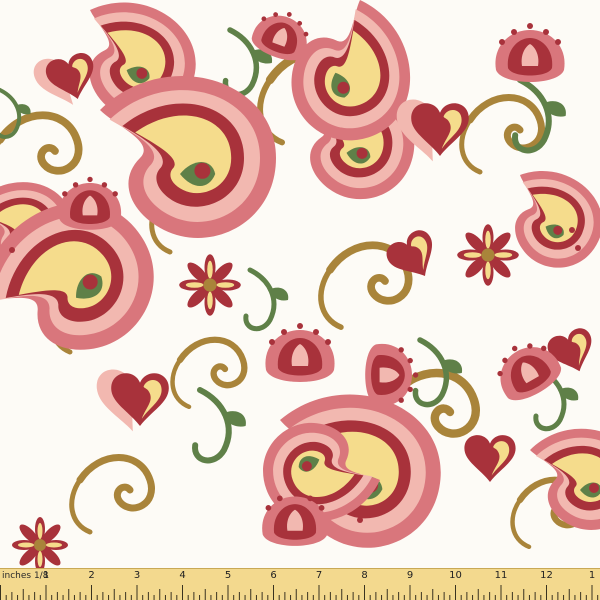  What do you see at coordinates (410, 575) in the screenshot?
I see `ruler-number: 9` at bounding box center [410, 575].